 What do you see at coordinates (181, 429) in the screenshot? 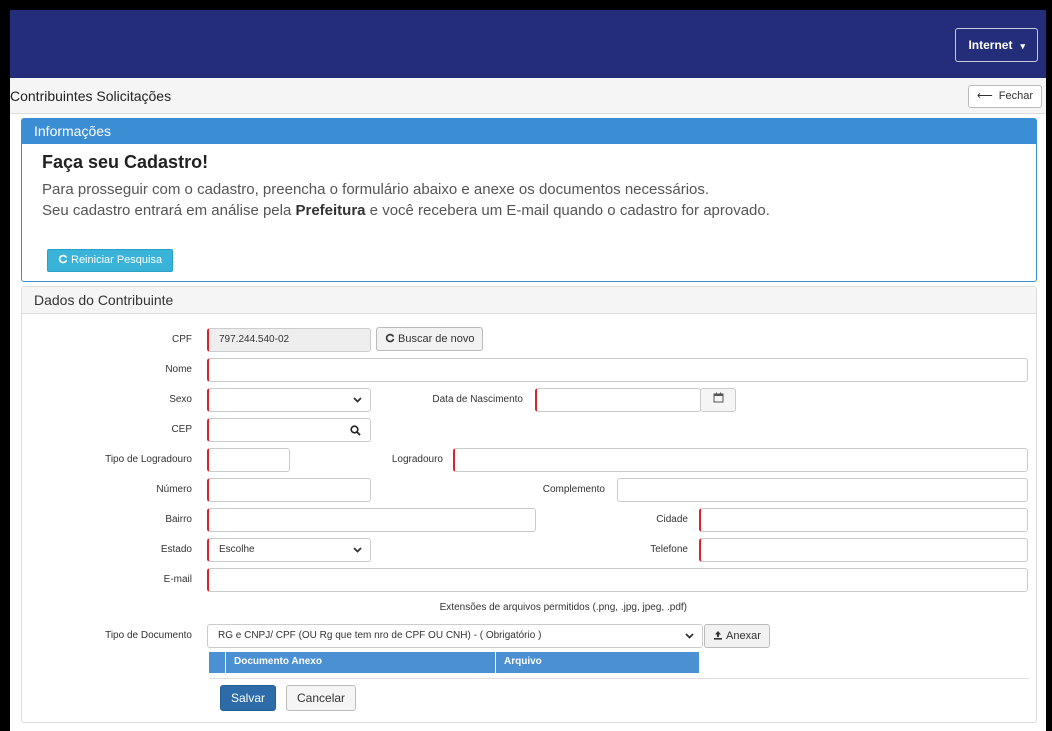
I see `cep-label: CEP` at bounding box center [181, 429].